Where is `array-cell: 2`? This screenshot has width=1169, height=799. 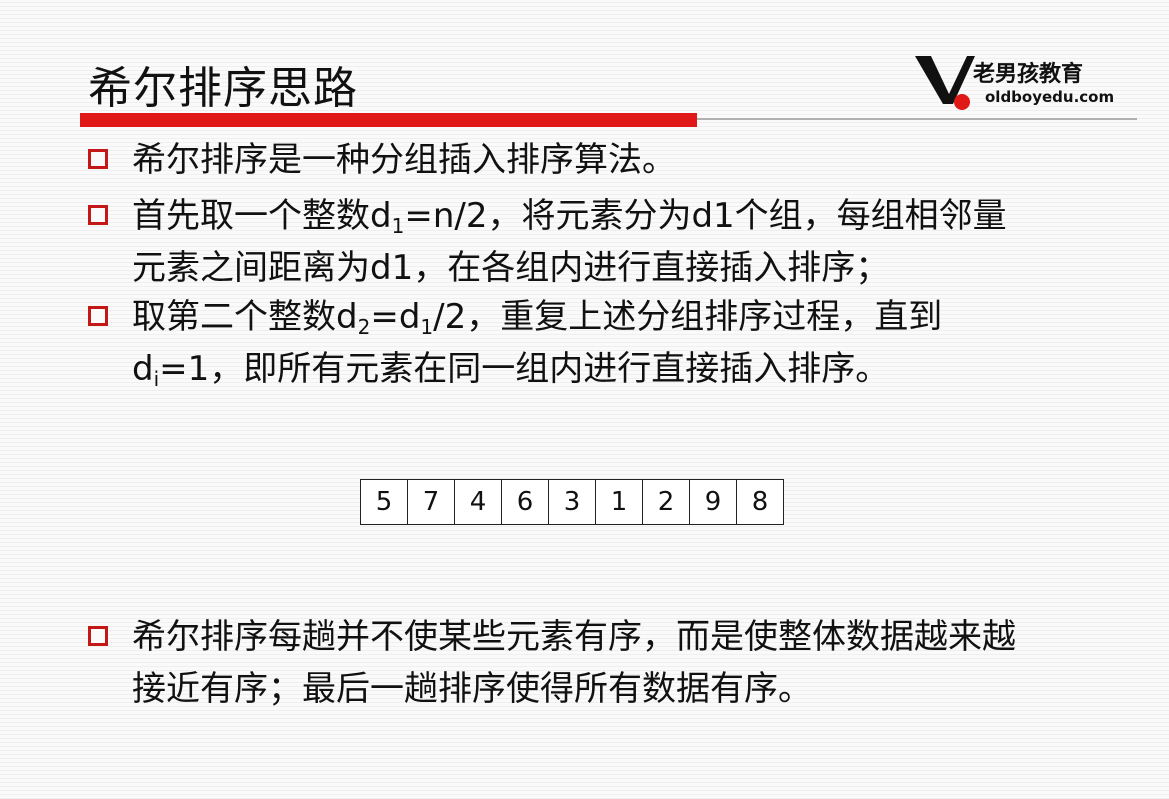
array-cell: 2 is located at coordinates (666, 502).